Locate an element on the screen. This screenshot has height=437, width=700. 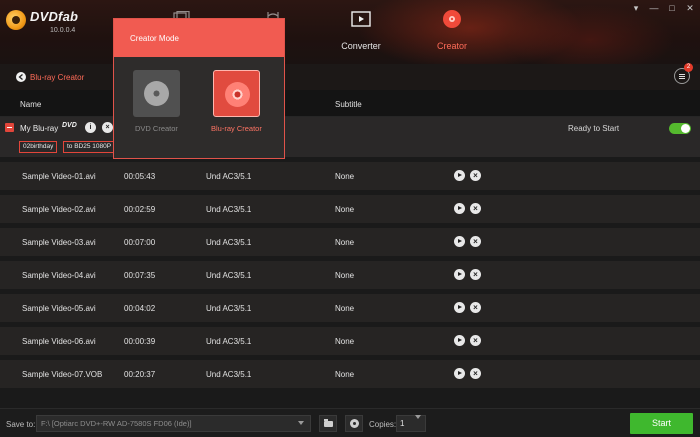
status-text: Ready to Start is located at coordinates (594, 128).